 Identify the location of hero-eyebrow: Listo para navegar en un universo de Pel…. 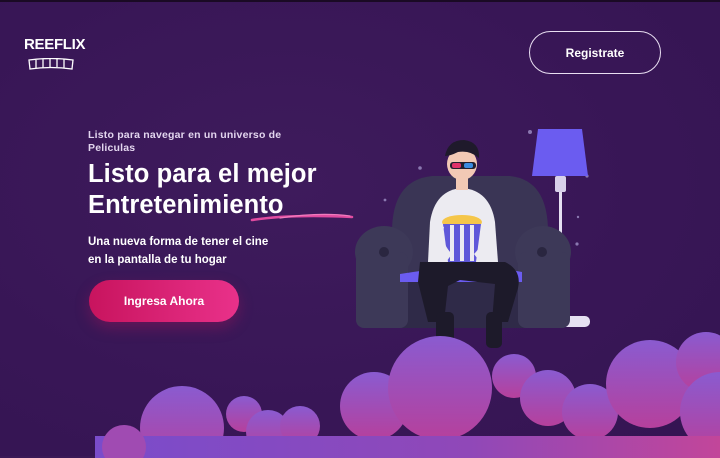
(185, 141).